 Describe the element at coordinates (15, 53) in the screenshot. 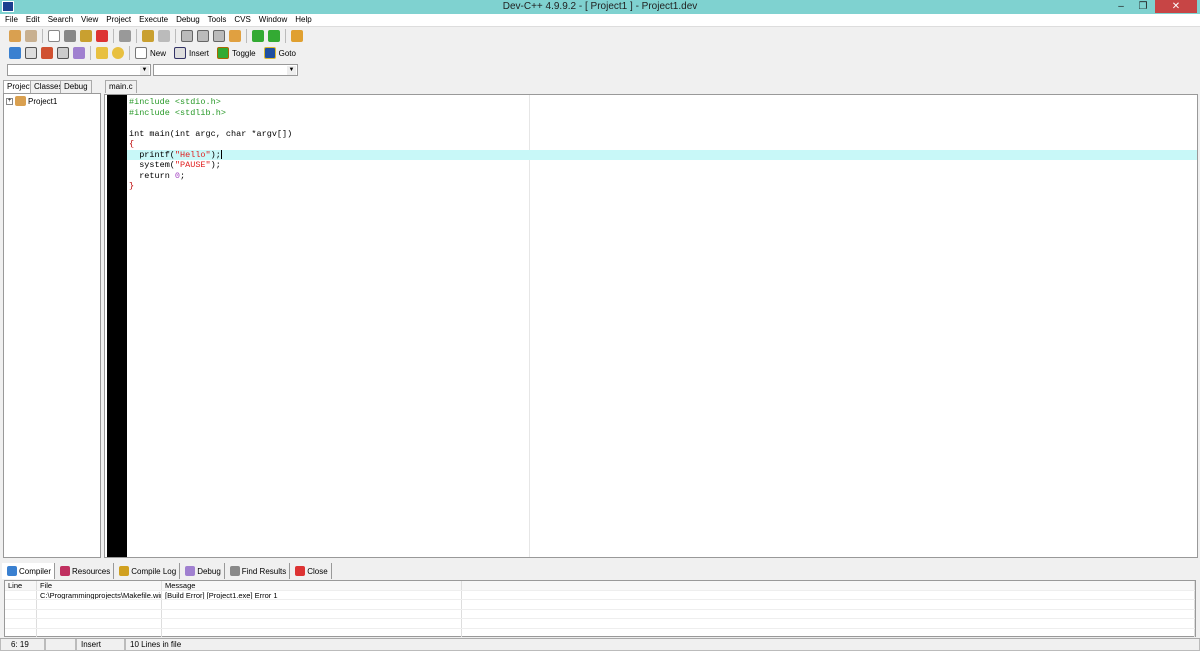

I see `compile-icon` at that location.